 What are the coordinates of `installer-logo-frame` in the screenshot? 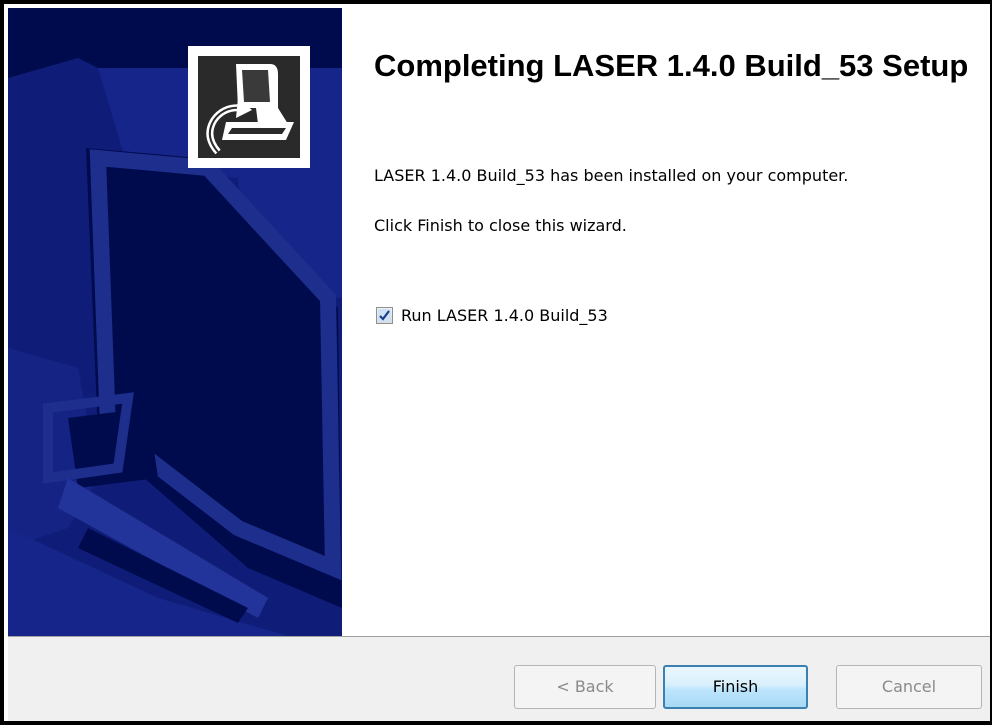 It's located at (249, 107).